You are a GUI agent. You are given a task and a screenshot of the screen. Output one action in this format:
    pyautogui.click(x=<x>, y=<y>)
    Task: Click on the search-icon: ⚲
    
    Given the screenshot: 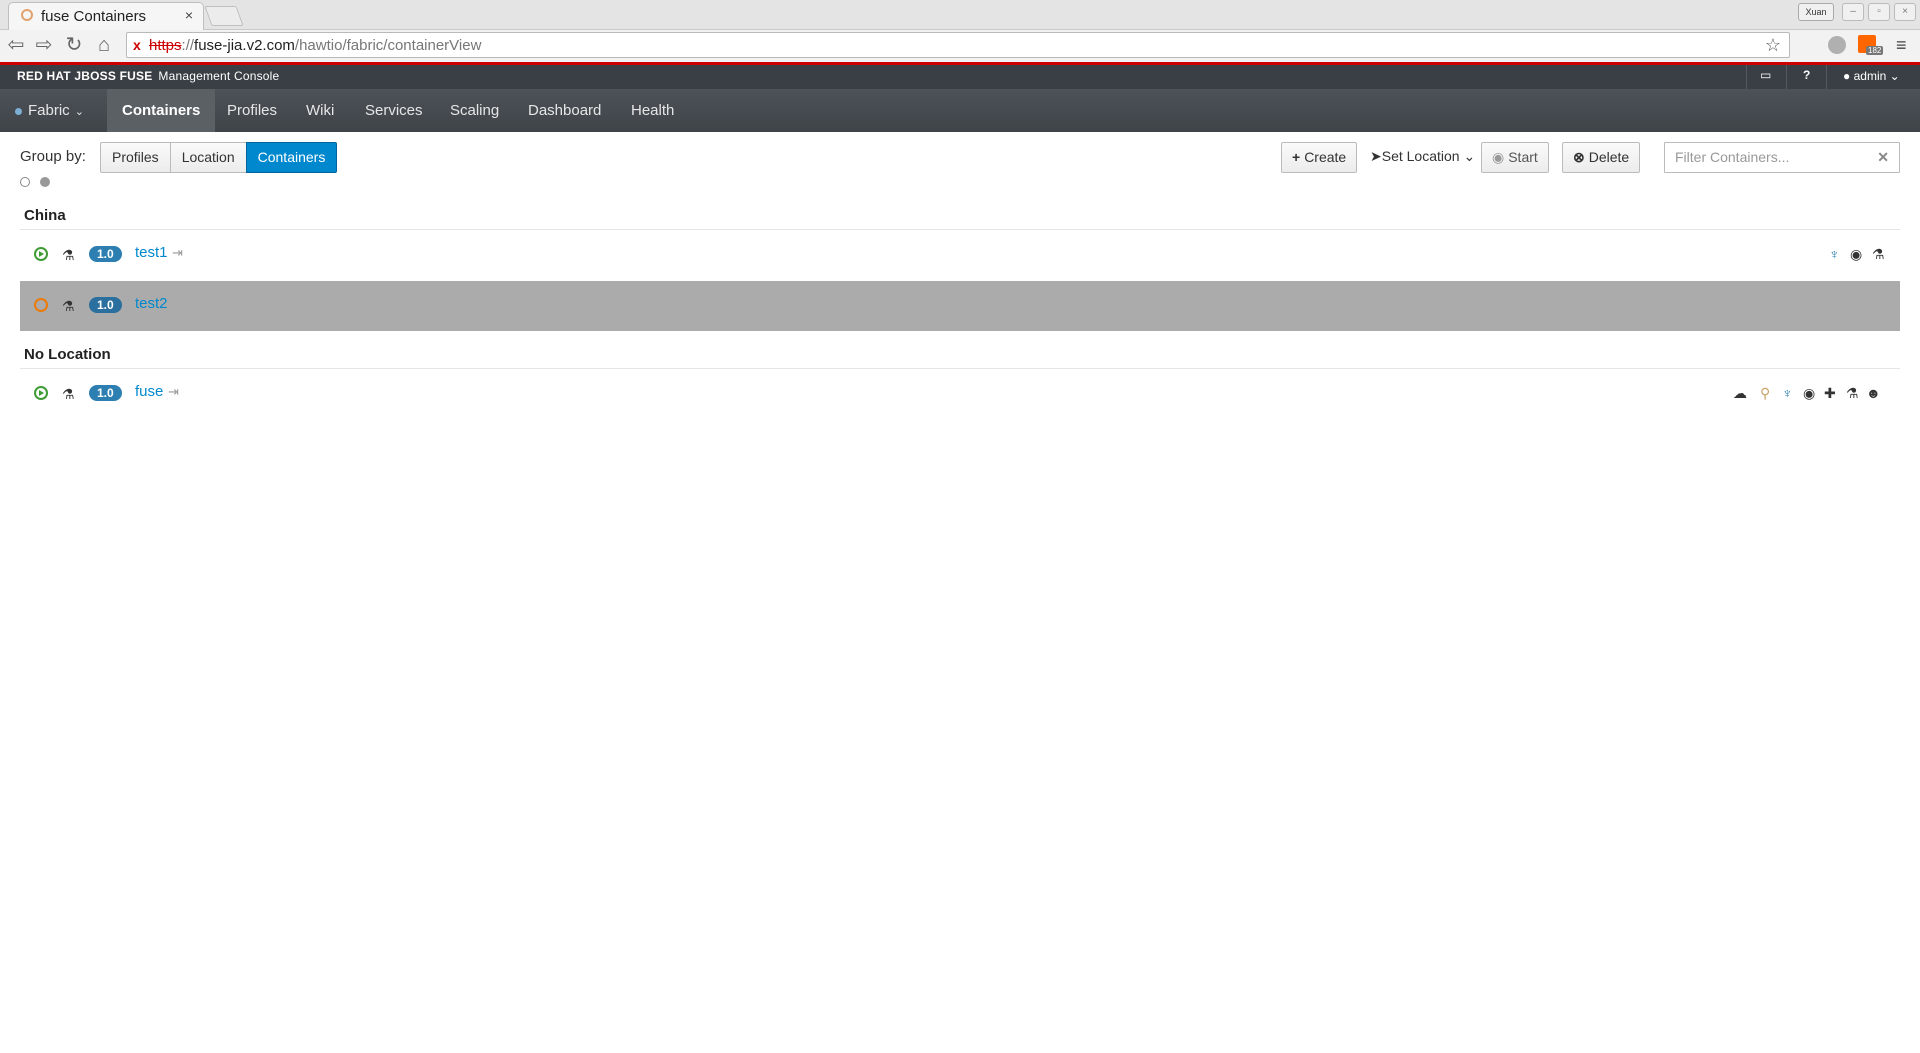 What is the action you would take?
    pyautogui.click(x=1765, y=393)
    